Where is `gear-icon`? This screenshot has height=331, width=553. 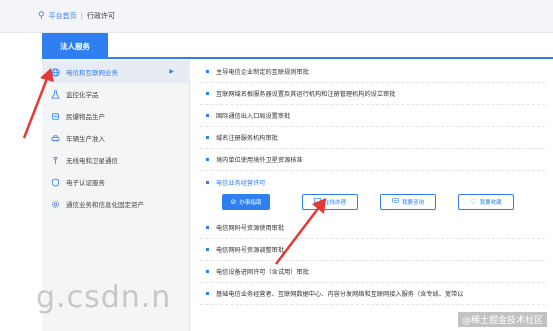 gear-icon is located at coordinates (55, 204).